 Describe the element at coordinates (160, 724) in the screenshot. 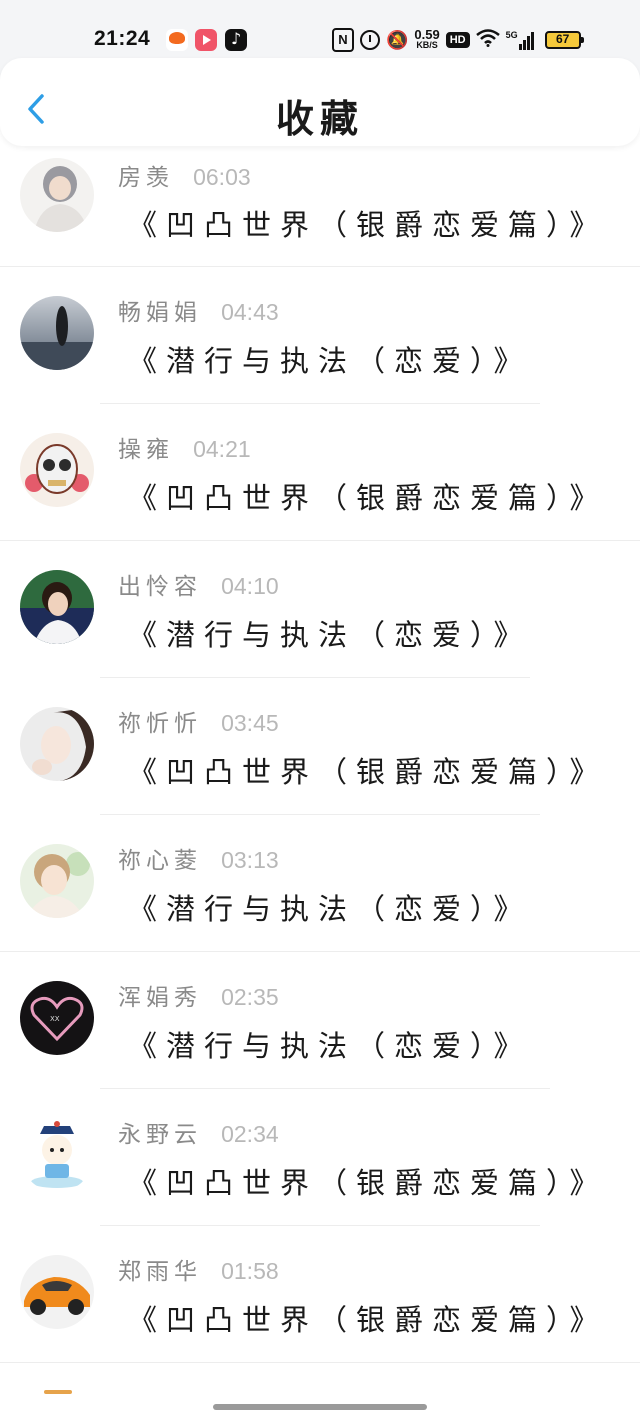

I see `user-name: 祢忻忻` at that location.